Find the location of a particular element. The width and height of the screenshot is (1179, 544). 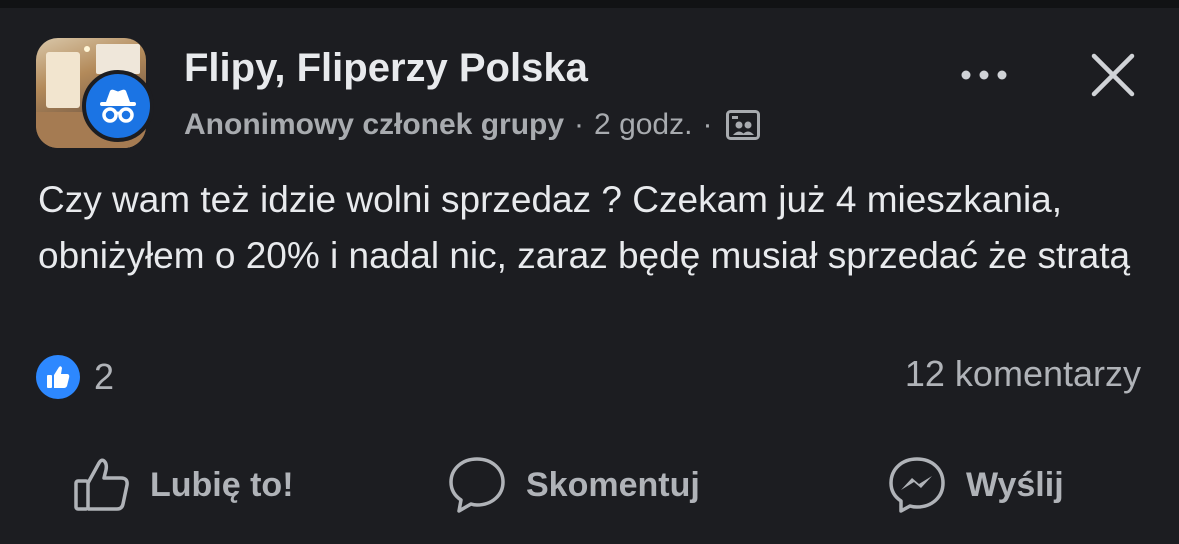

close-icon is located at coordinates (1113, 75).